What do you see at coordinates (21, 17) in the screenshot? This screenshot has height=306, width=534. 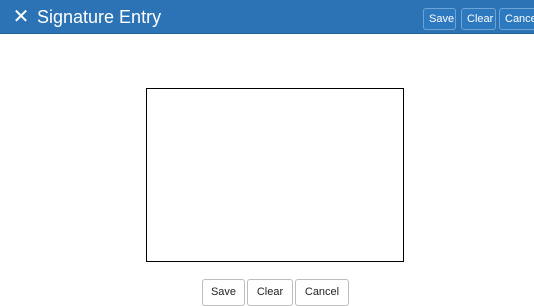 I see `close-icon: ✕` at bounding box center [21, 17].